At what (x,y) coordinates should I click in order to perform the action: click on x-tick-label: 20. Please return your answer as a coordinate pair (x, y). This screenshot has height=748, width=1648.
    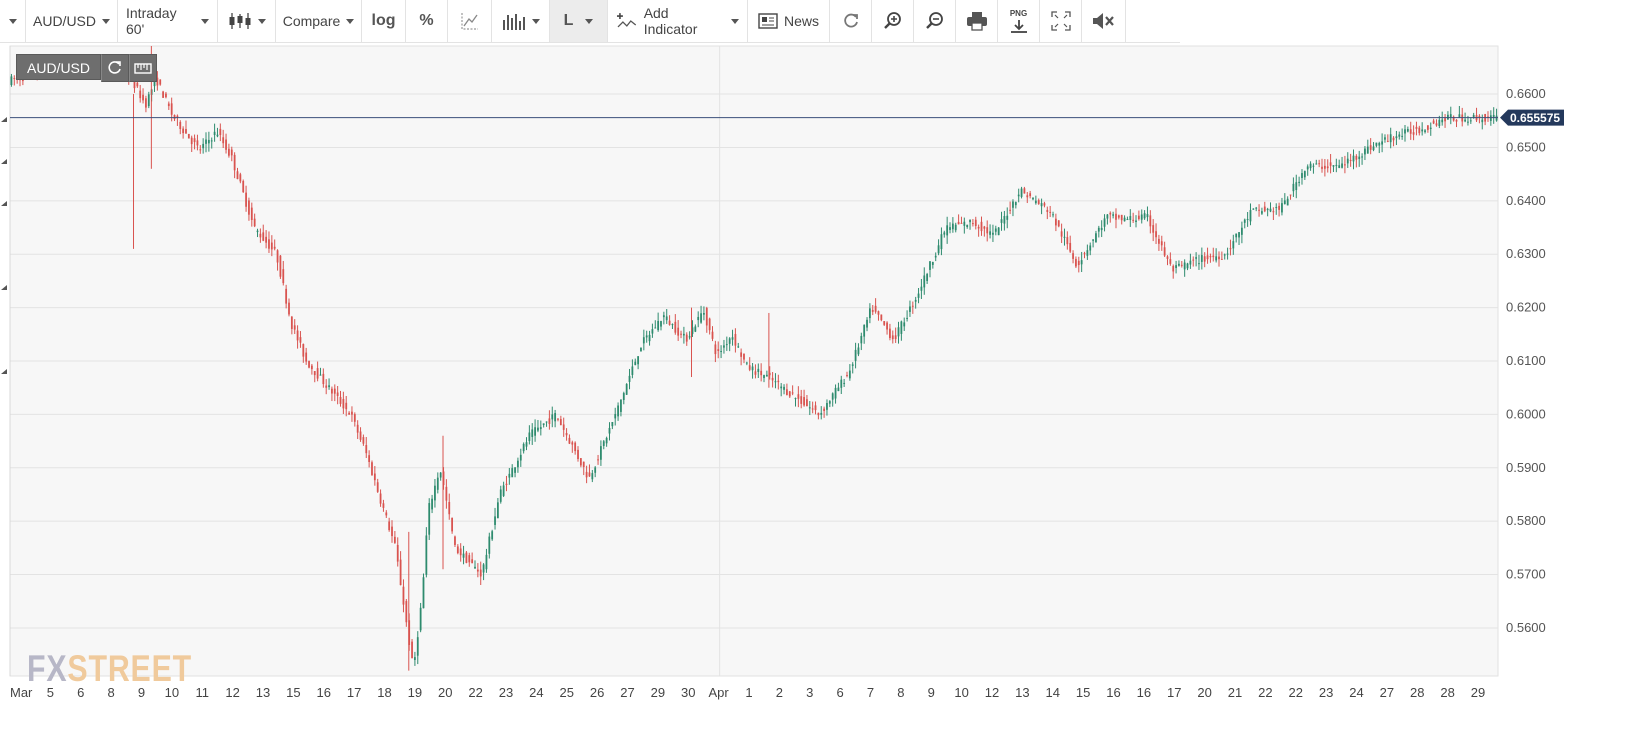
    Looking at the image, I should click on (445, 692).